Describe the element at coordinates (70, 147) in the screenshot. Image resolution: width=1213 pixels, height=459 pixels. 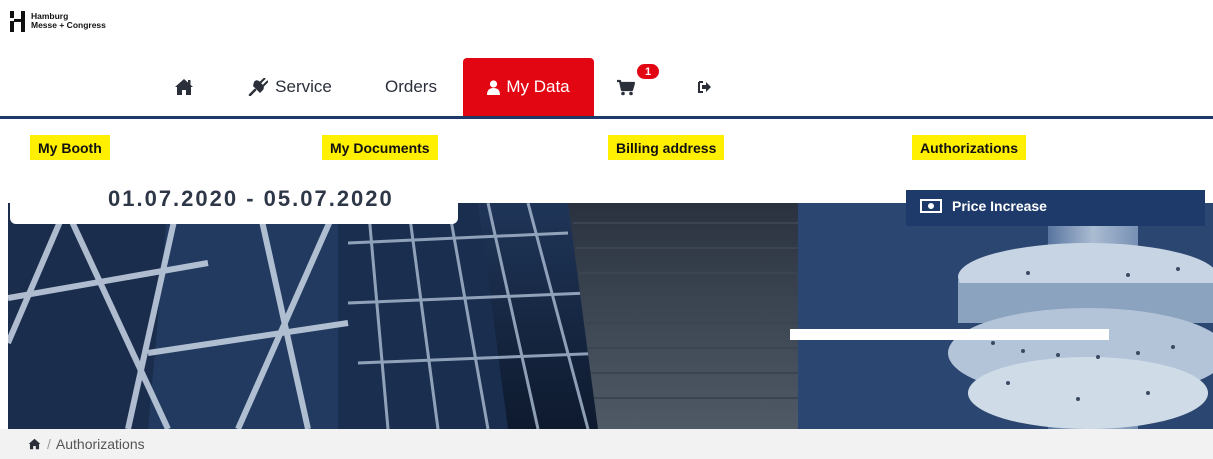
I see `subnav-my-booth: My Booth` at that location.